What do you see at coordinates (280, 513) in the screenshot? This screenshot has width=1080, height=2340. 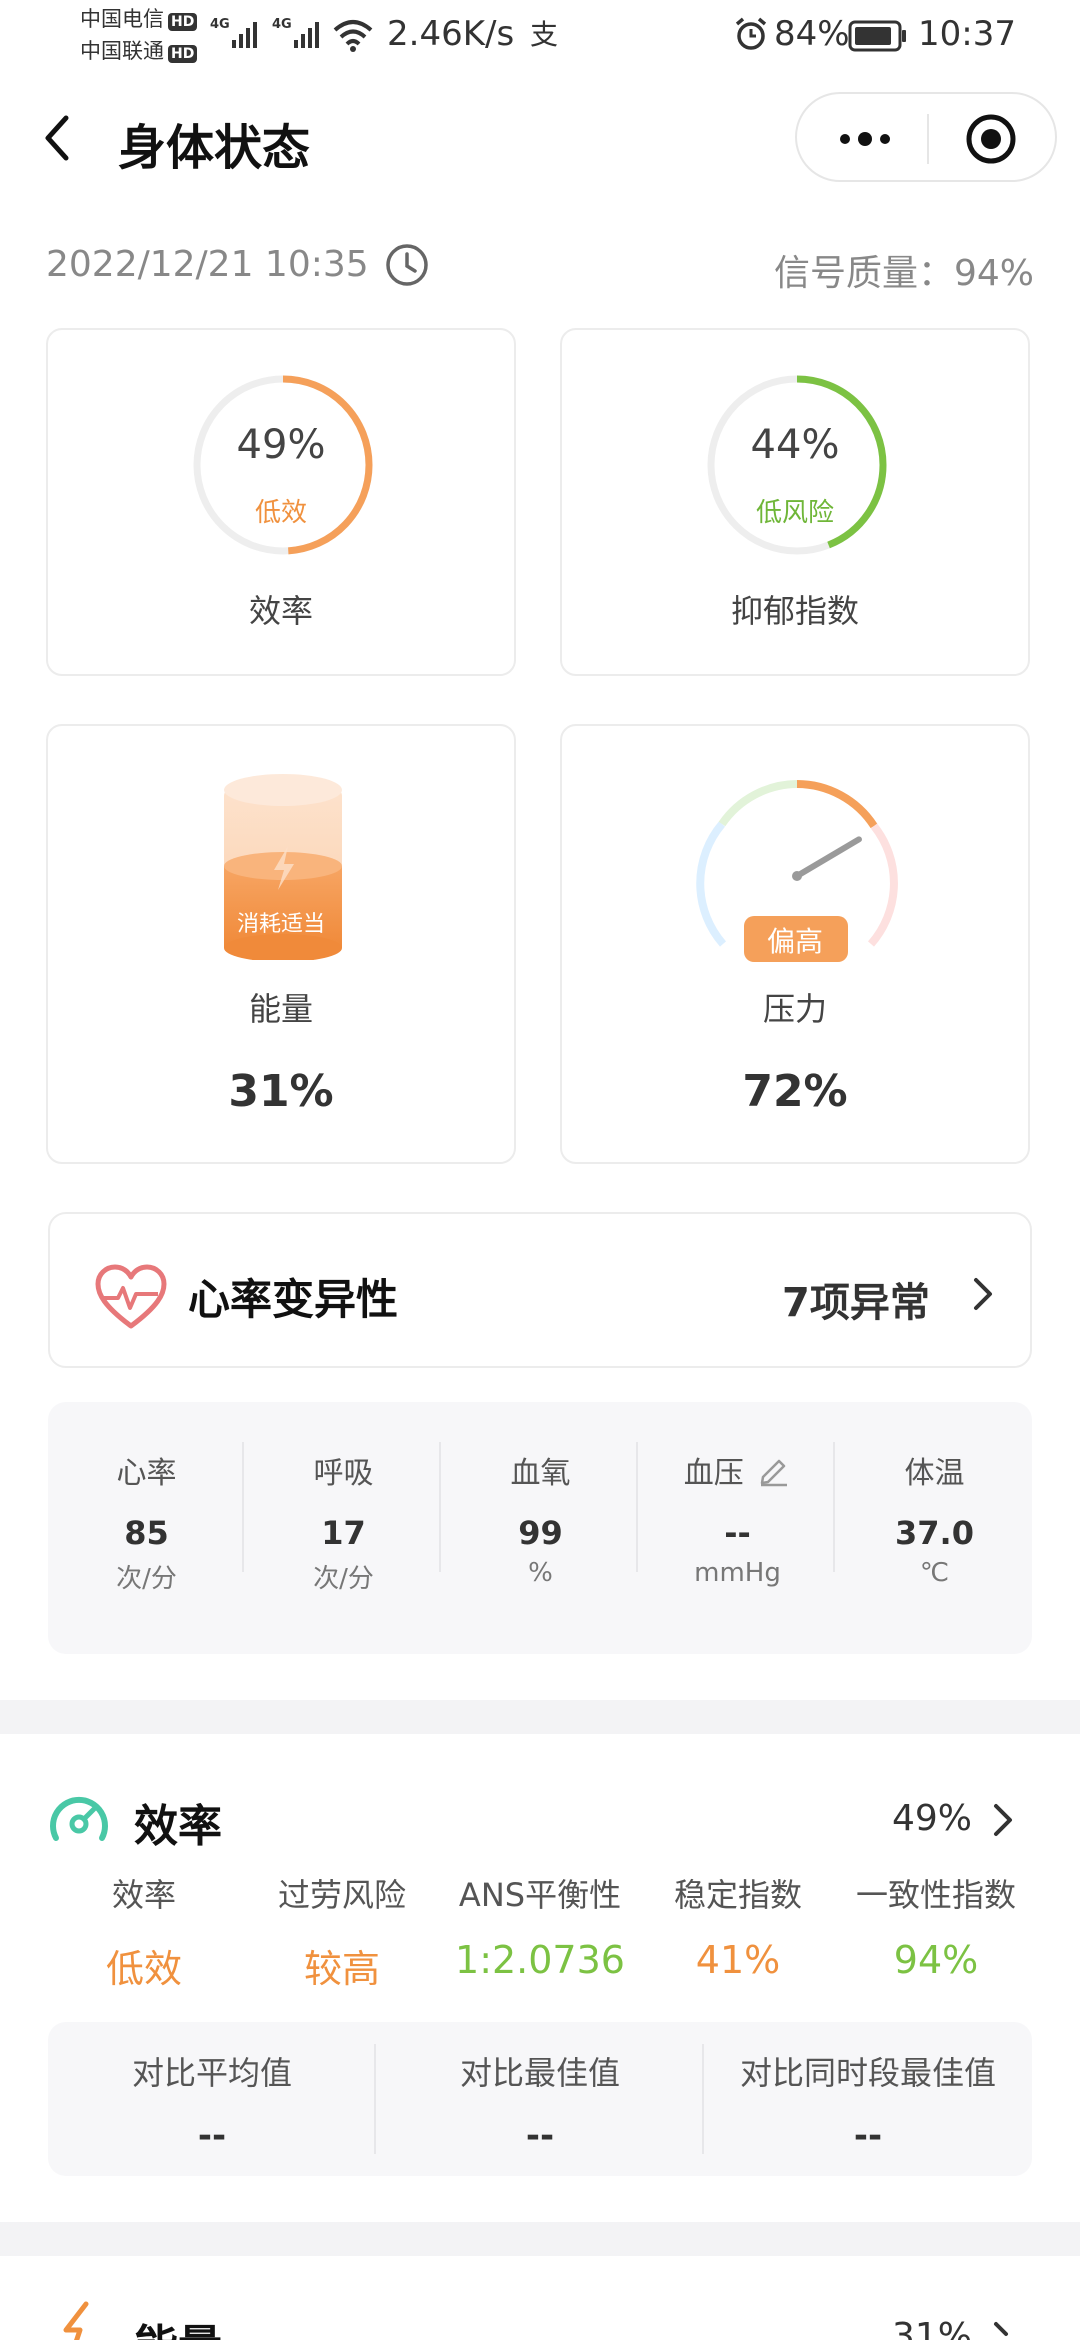 I see `efficiency-status: 低效` at bounding box center [280, 513].